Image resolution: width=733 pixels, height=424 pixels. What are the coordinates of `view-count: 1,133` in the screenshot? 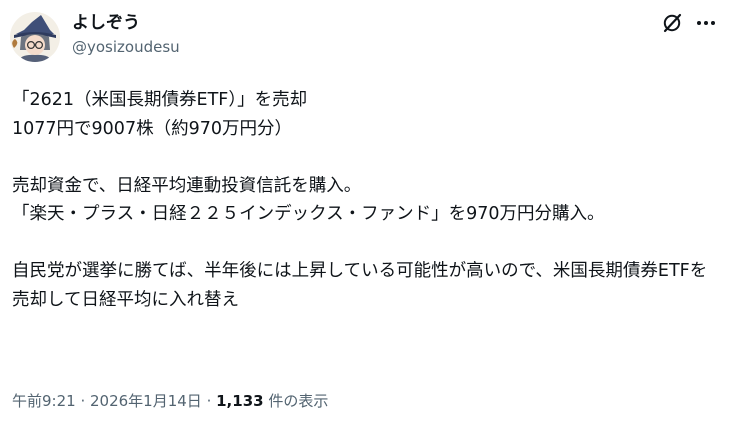 It's located at (239, 401).